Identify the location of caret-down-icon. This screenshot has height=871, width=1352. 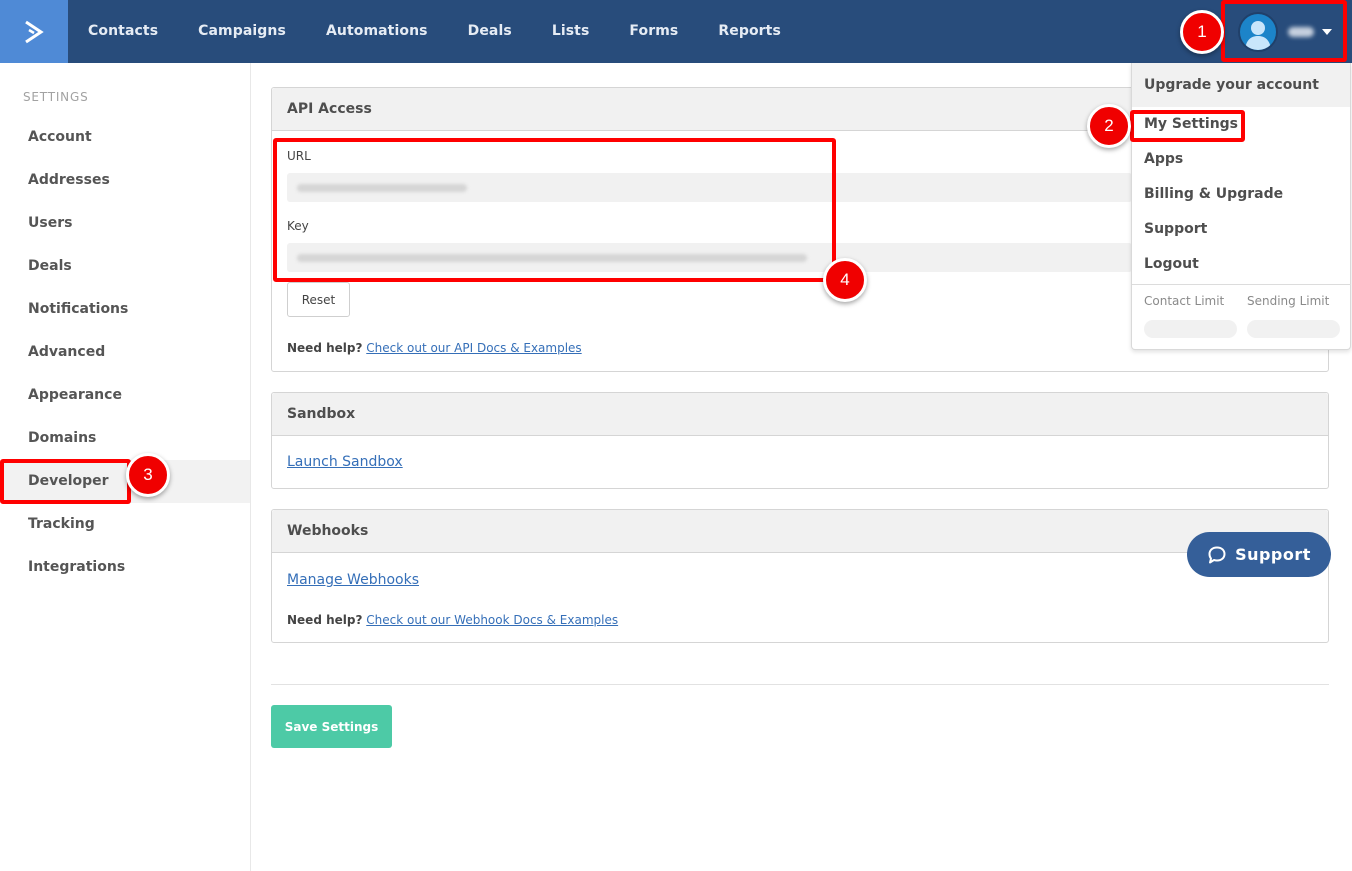
(1327, 32).